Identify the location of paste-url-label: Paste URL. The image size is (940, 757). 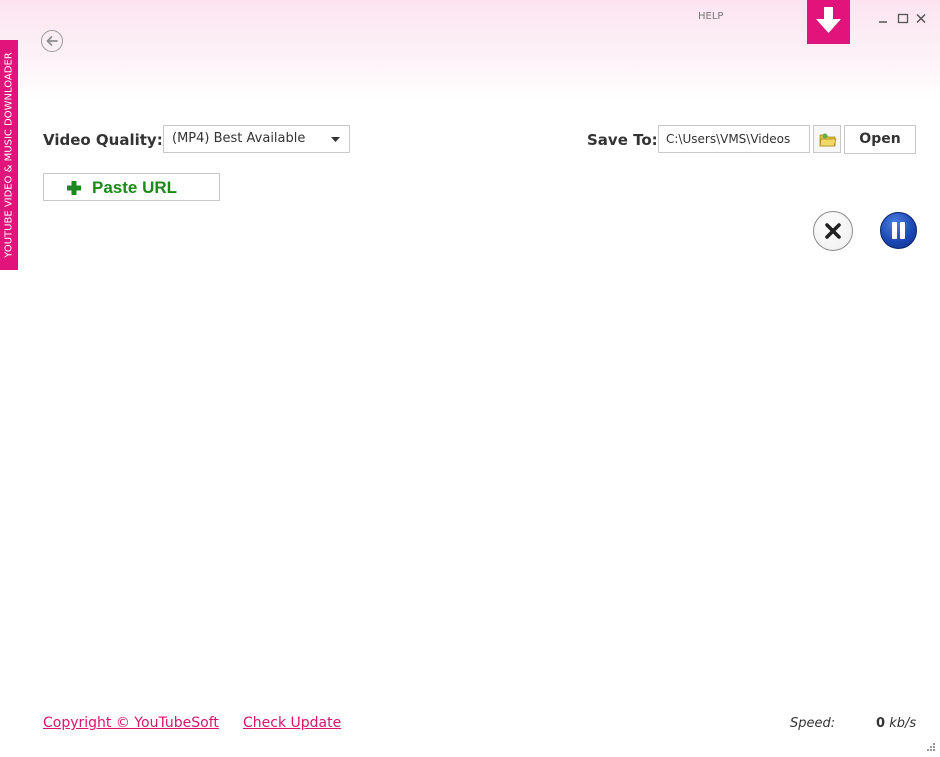
(135, 187).